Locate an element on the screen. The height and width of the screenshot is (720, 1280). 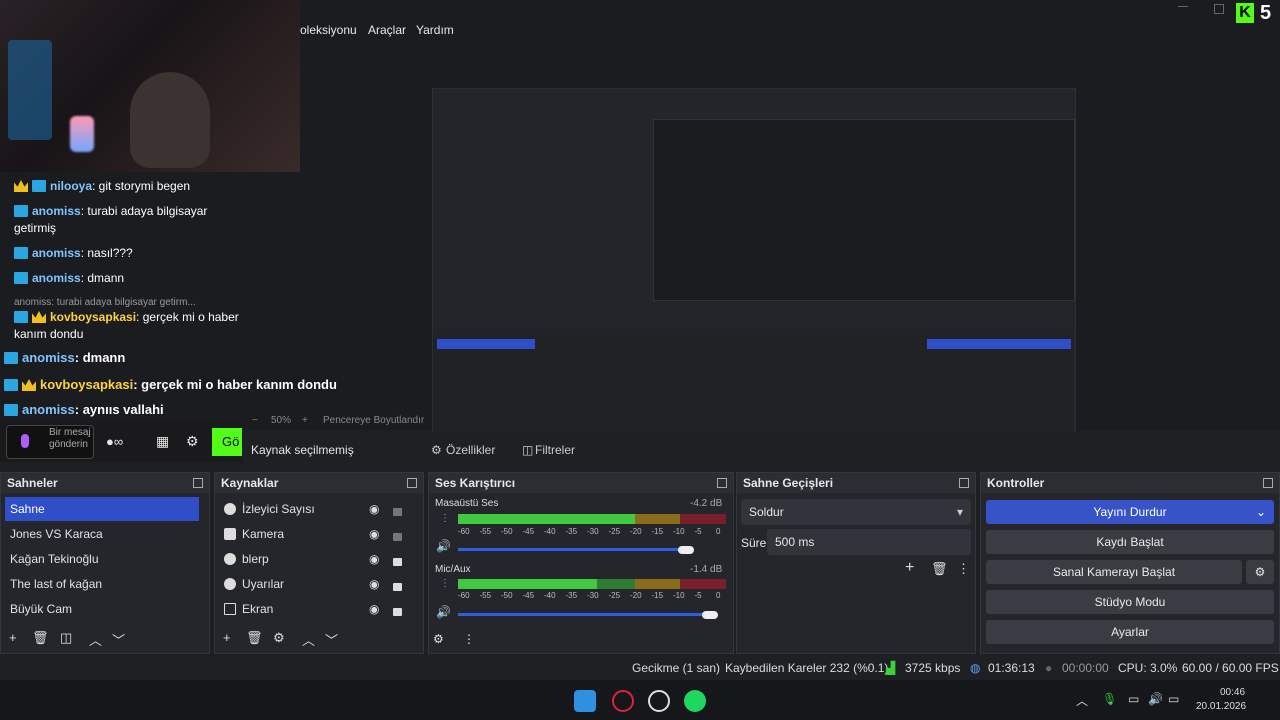
streamer is located at coordinates (170, 120).